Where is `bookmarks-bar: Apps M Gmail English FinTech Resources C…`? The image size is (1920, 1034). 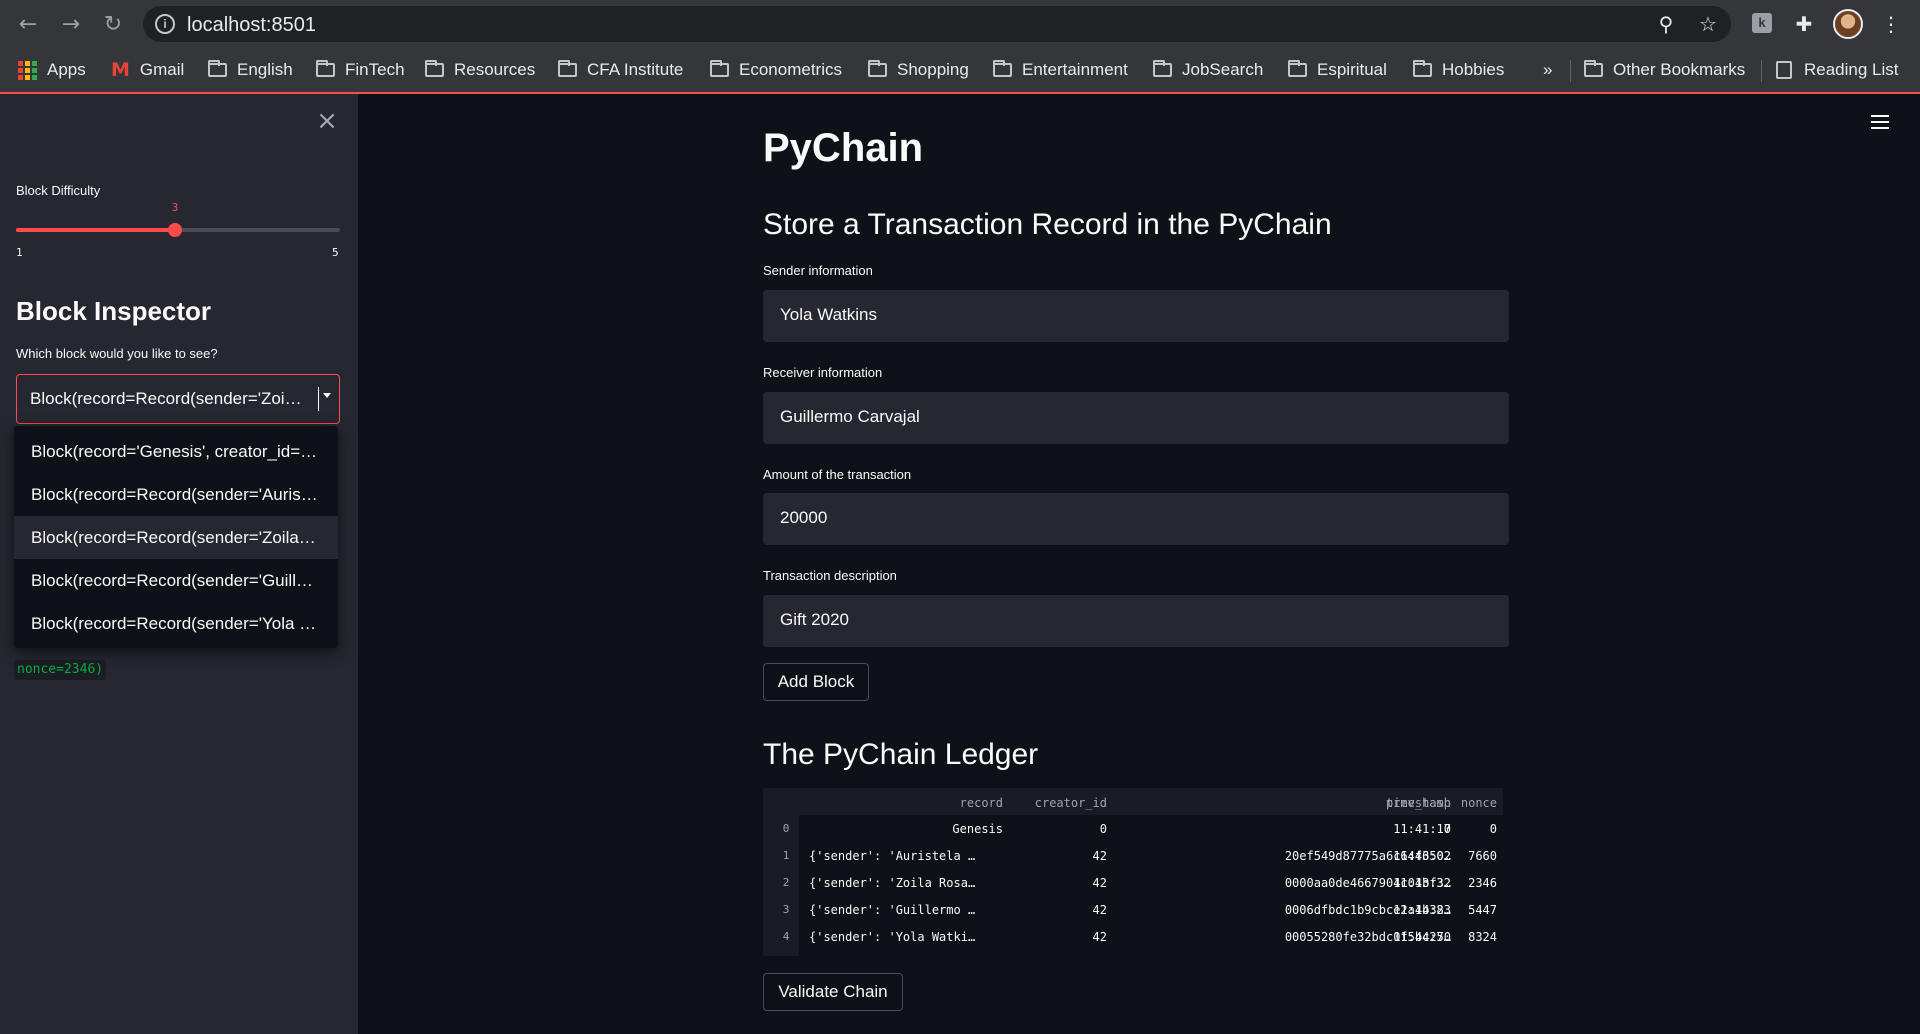
bookmarks-bar: Apps M Gmail English FinTech Resources C… is located at coordinates (960, 70).